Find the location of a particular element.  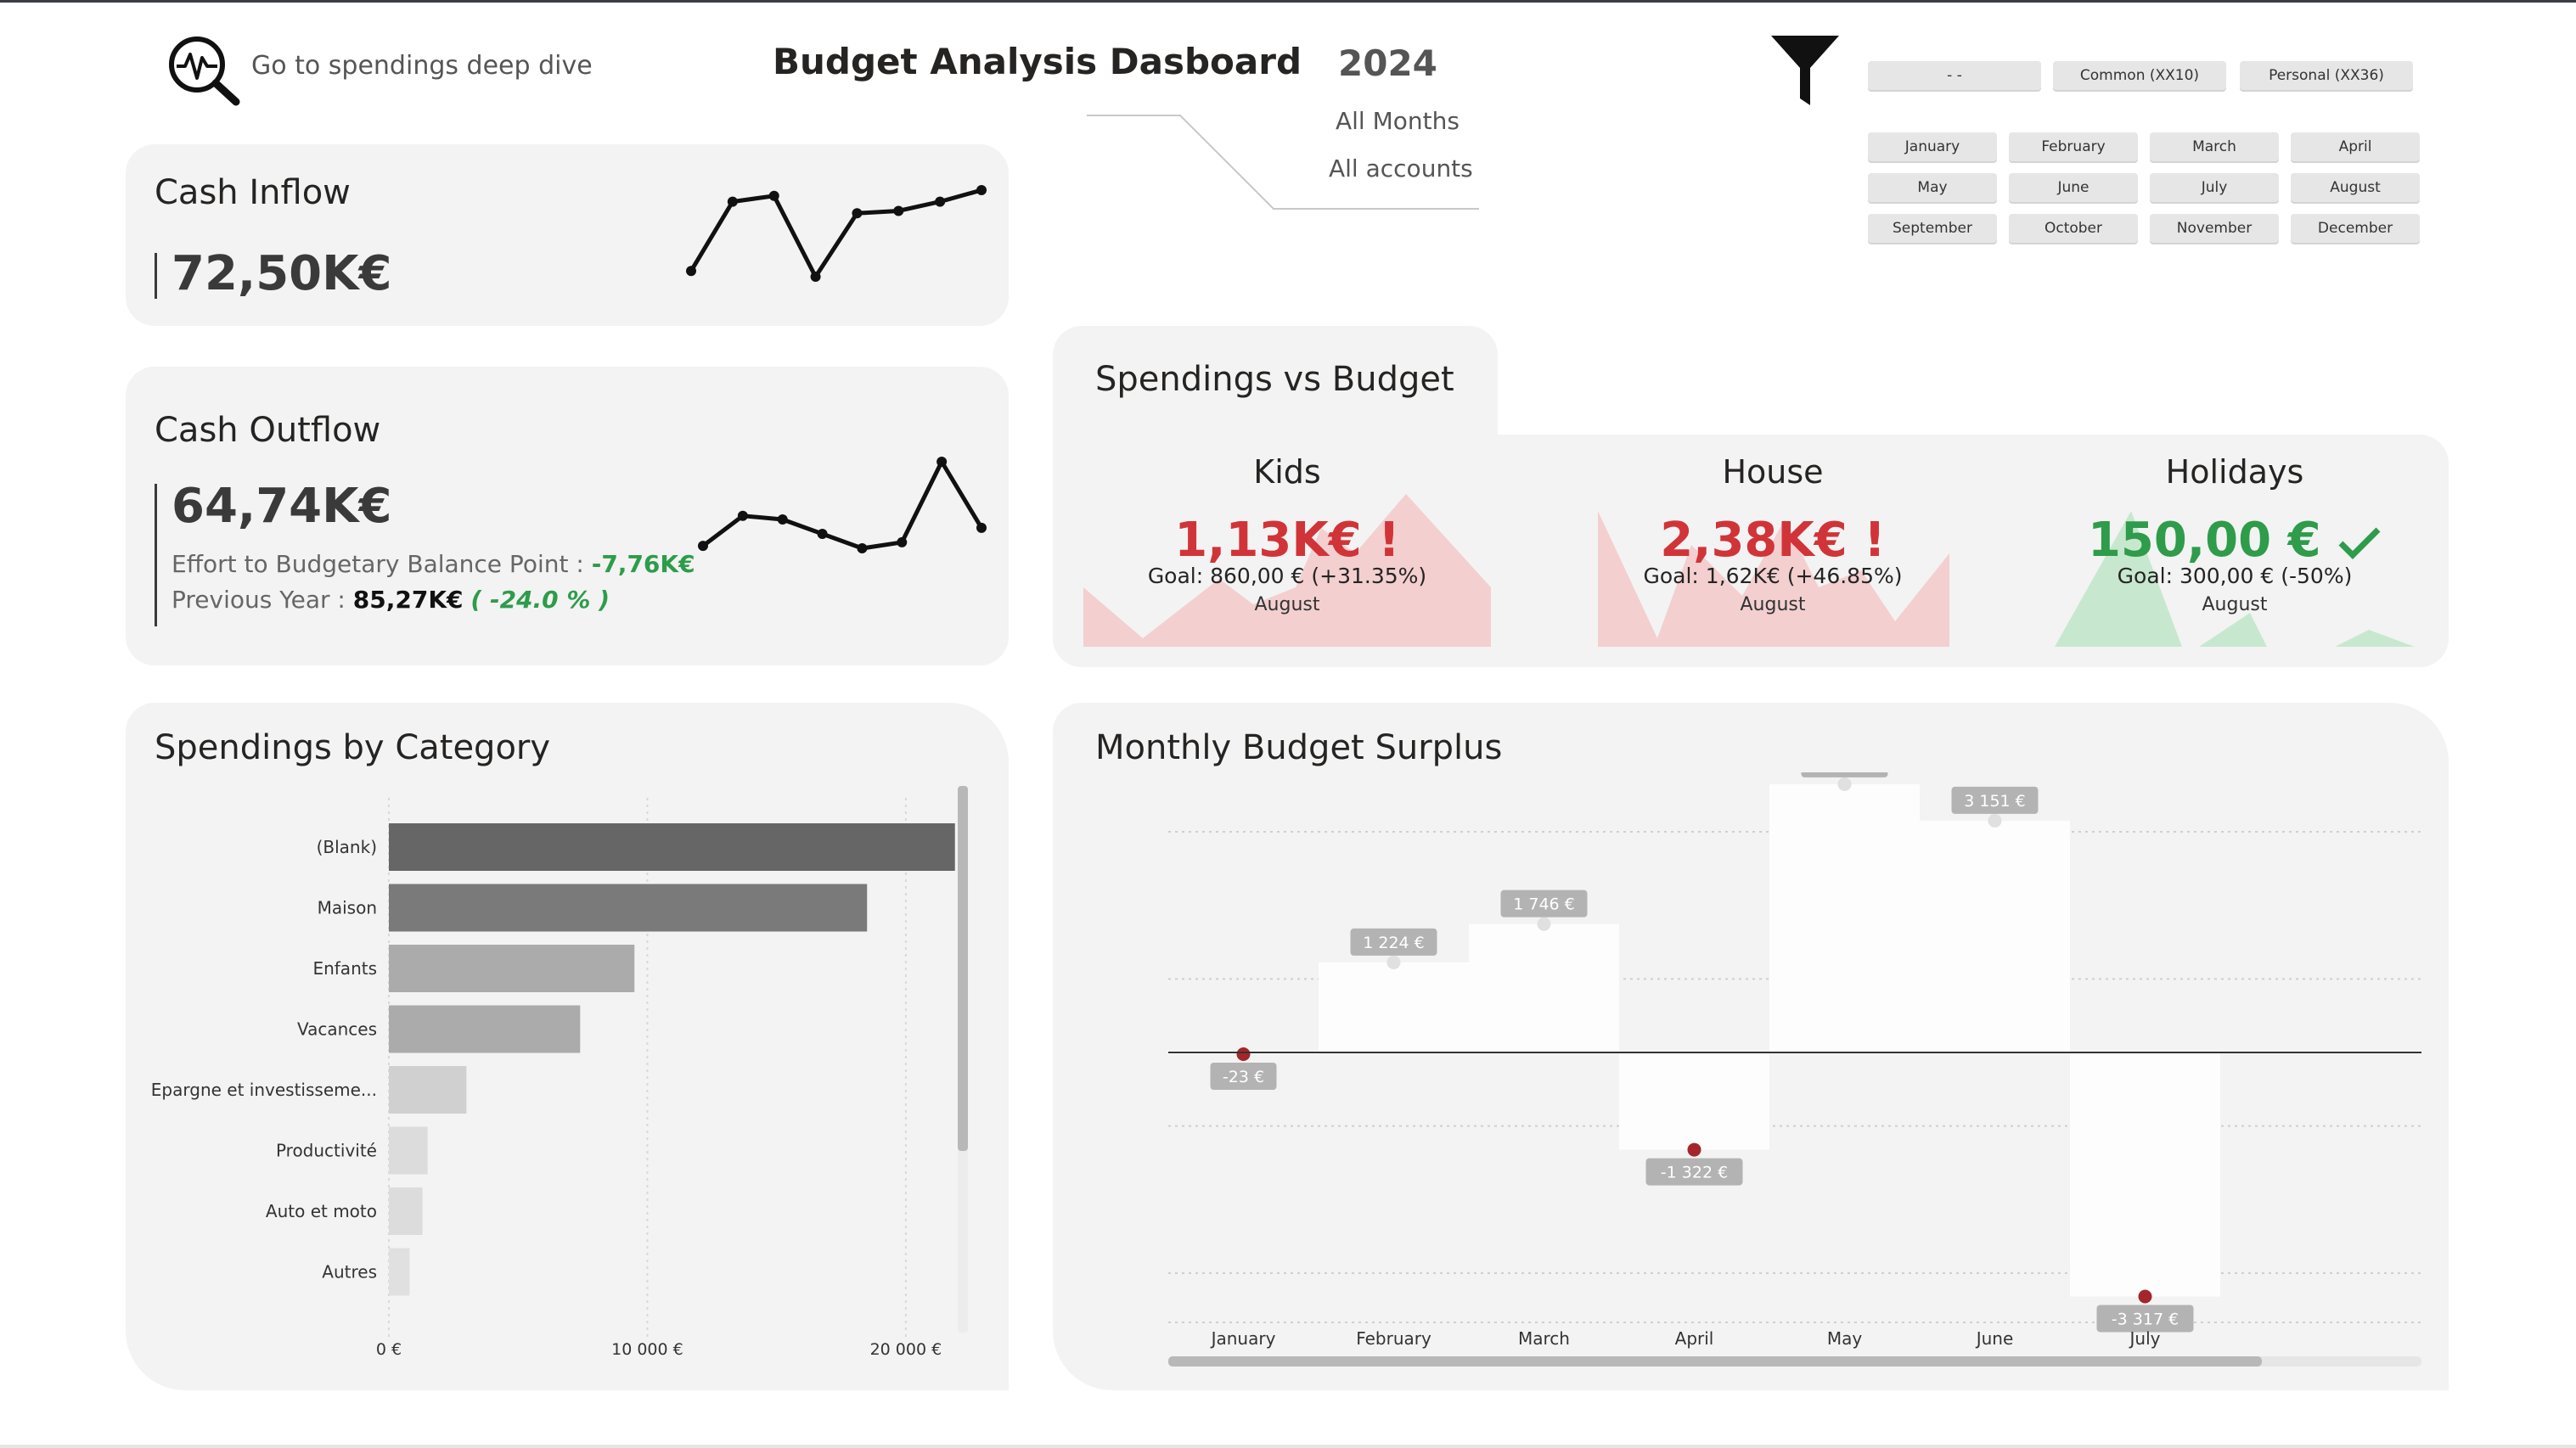

holidays-title: Holidays is located at coordinates (2234, 472).